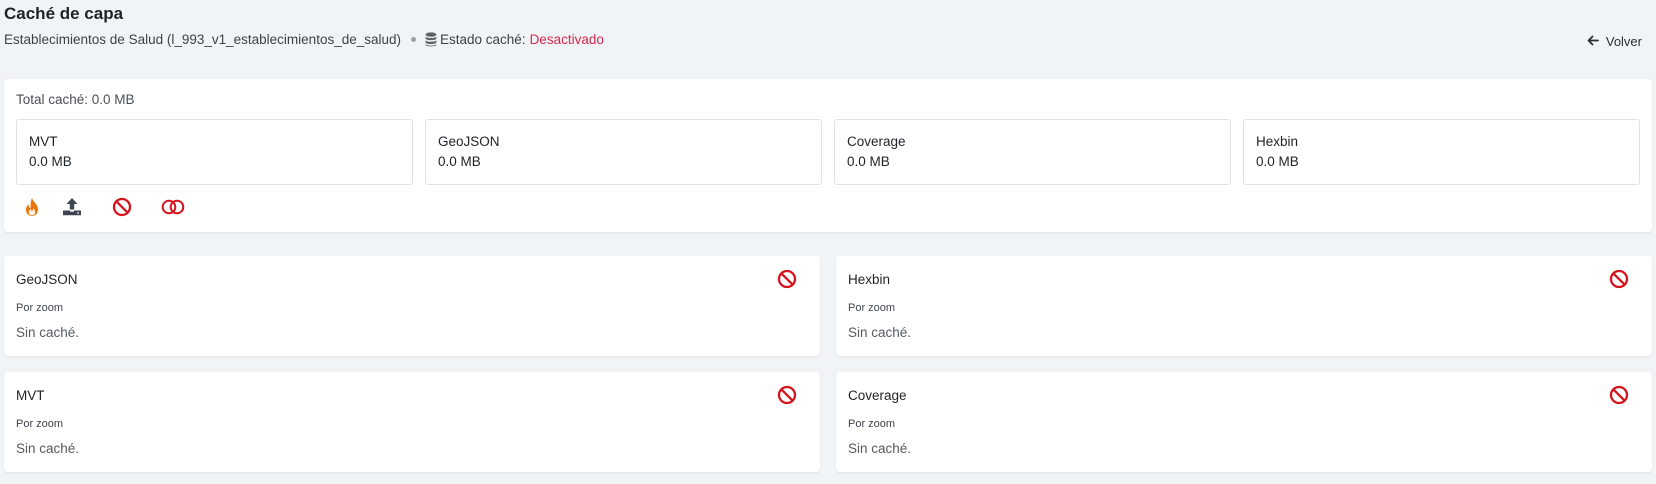 Image resolution: width=1656 pixels, height=484 pixels. Describe the element at coordinates (469, 141) in the screenshot. I see `stat-name: GeoJSON` at that location.